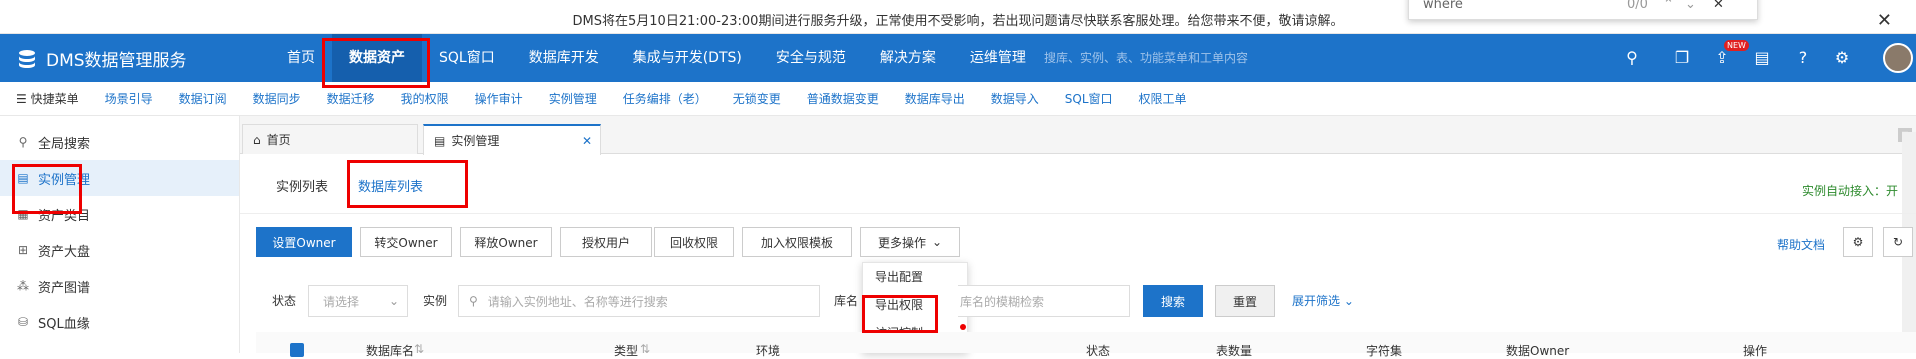 The image size is (1916, 359). I want to click on global-search-input: 搜库、实例、表、功能菜单和工单内容, so click(1146, 58).